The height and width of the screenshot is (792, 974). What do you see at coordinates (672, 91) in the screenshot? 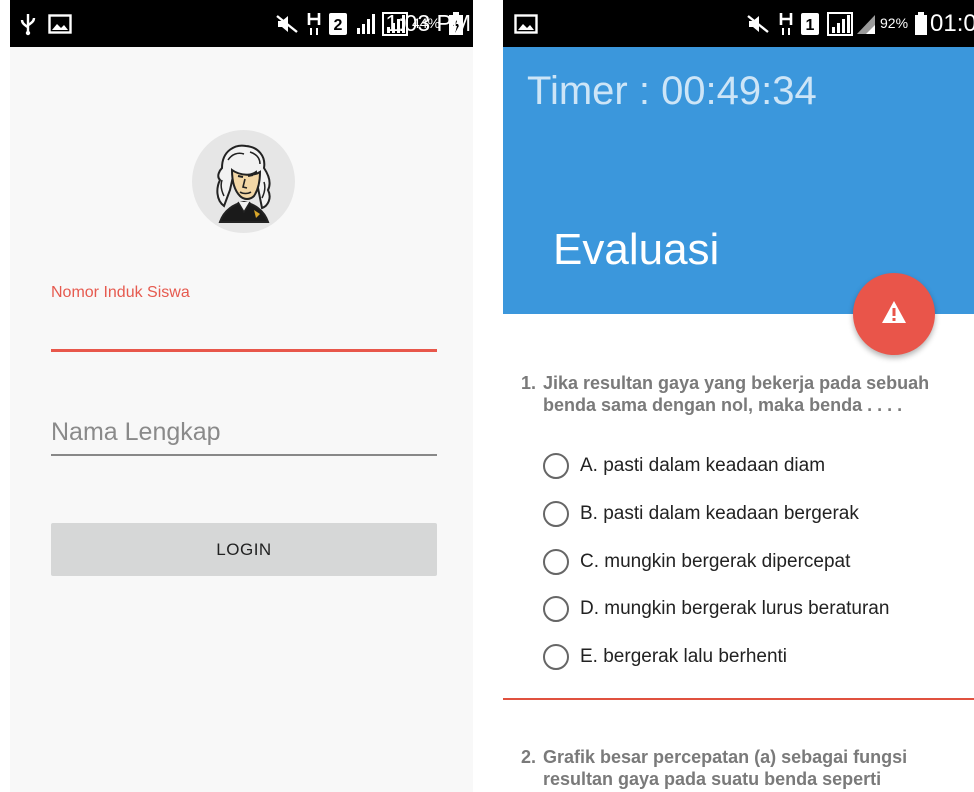
I see `timer: Timer : 00:49:34` at bounding box center [672, 91].